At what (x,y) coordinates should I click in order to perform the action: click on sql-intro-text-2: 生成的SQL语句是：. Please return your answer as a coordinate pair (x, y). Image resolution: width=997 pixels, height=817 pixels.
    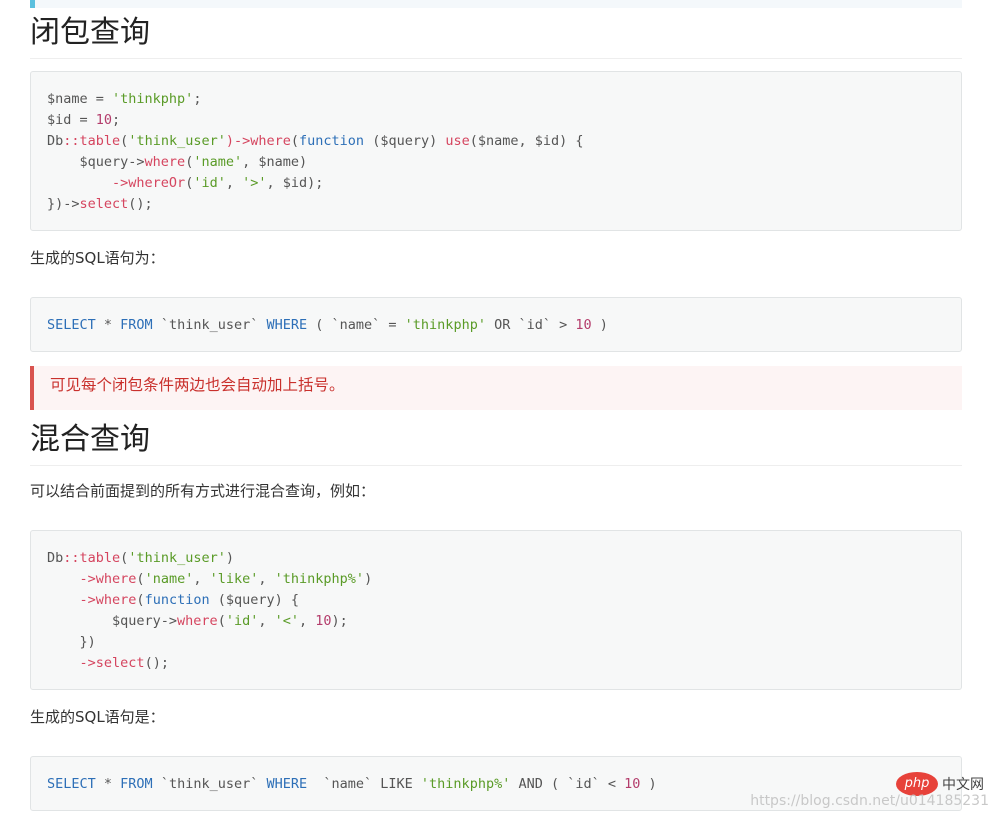
    Looking at the image, I should click on (97, 717).